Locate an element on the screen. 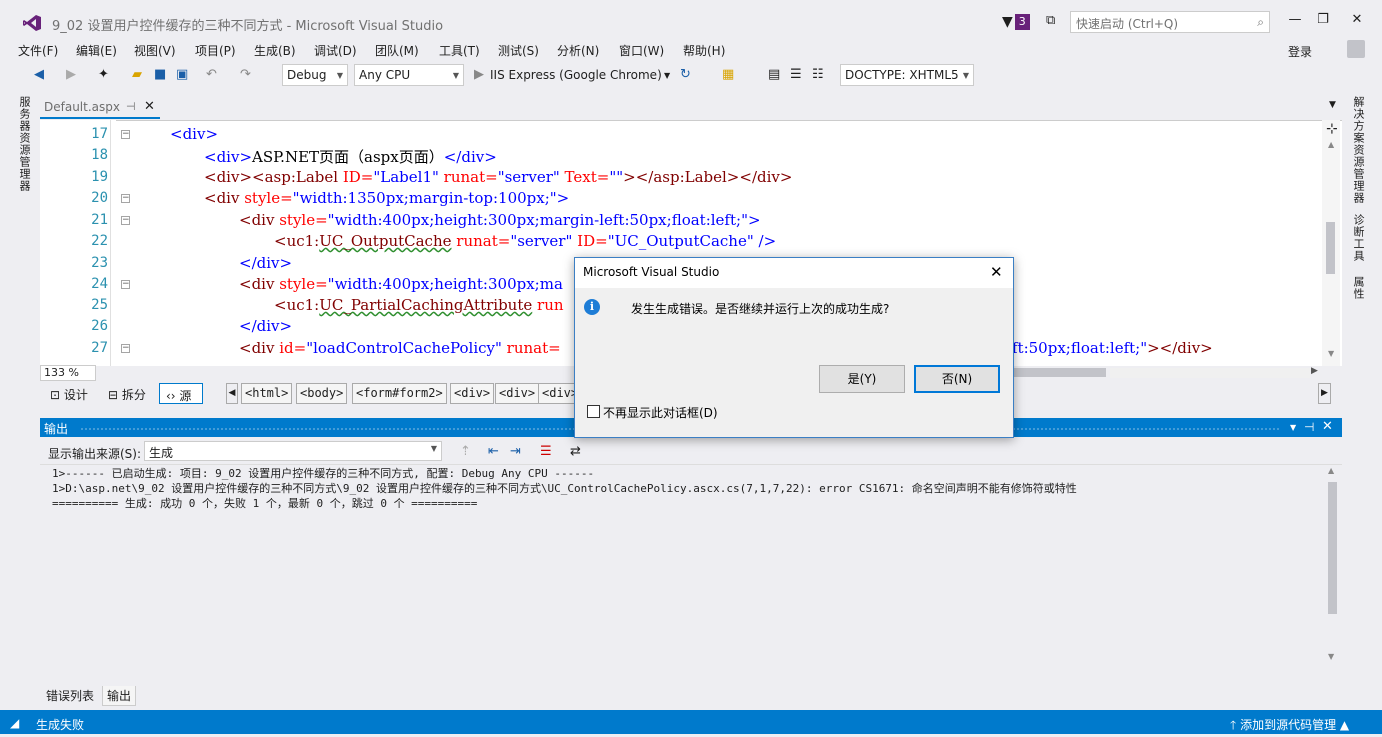 This screenshot has height=737, width=1382. platform-dropdown: Any CPU ▼ is located at coordinates (409, 75).